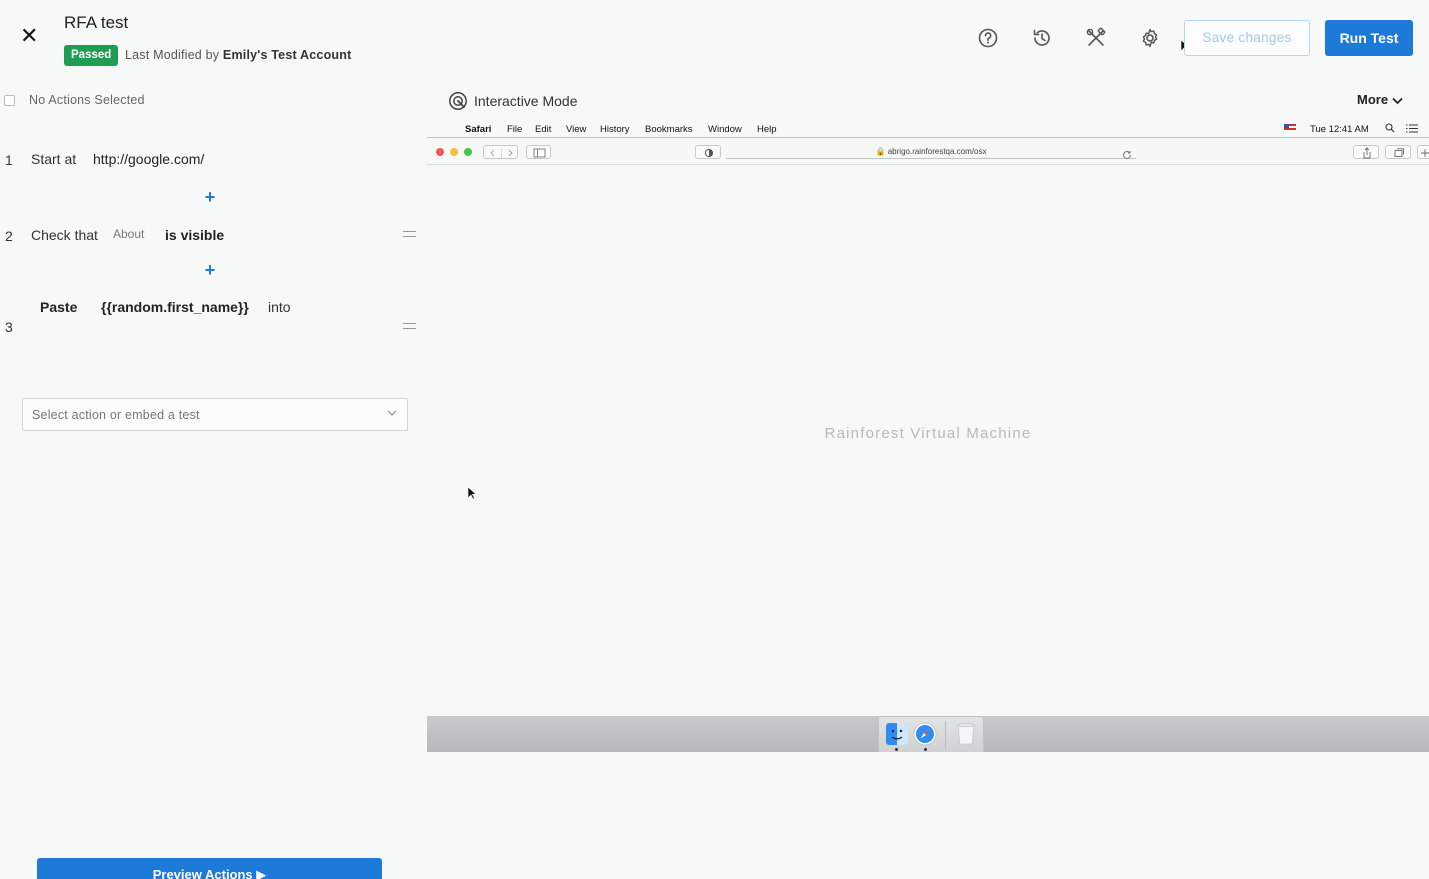  What do you see at coordinates (454, 152) in the screenshot?
I see `minimize-window-icon` at bounding box center [454, 152].